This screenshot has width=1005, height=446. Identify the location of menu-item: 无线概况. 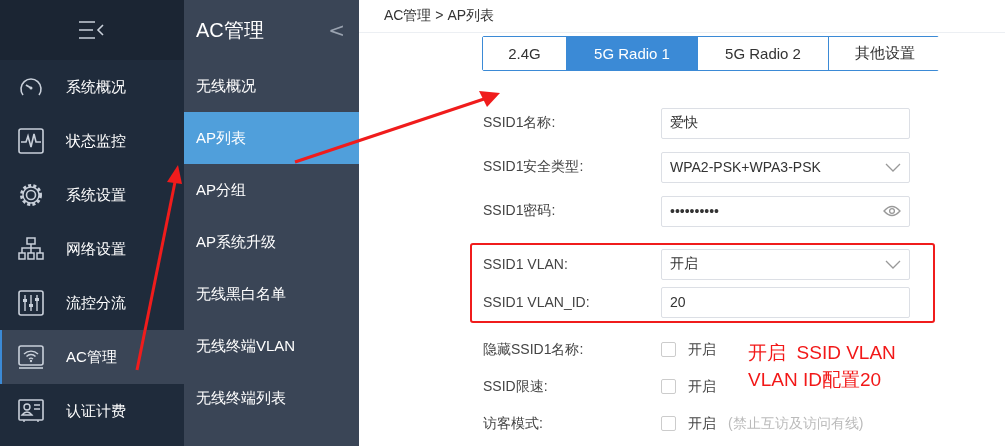
(271, 86).